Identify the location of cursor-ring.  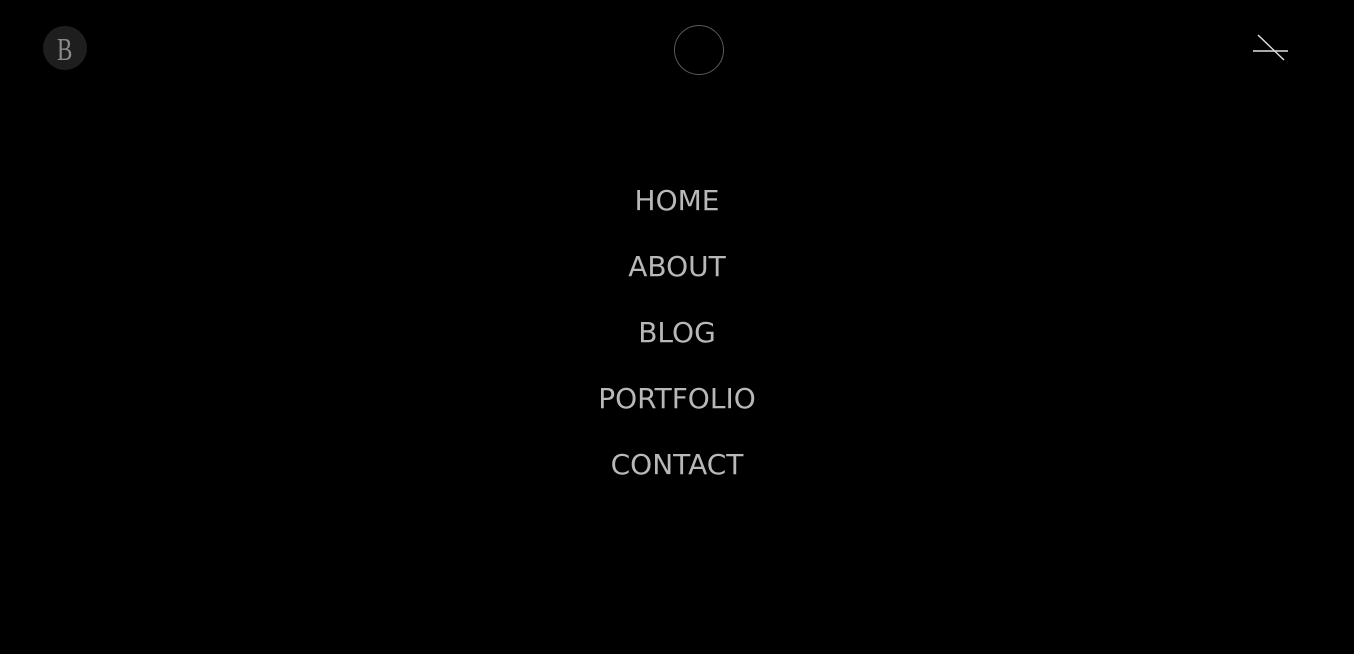
(699, 50).